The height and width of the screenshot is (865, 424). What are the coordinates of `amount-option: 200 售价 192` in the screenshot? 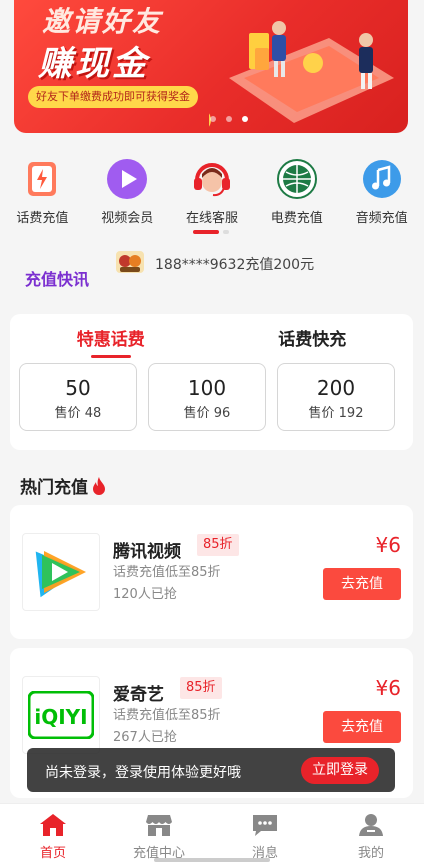 It's located at (336, 397).